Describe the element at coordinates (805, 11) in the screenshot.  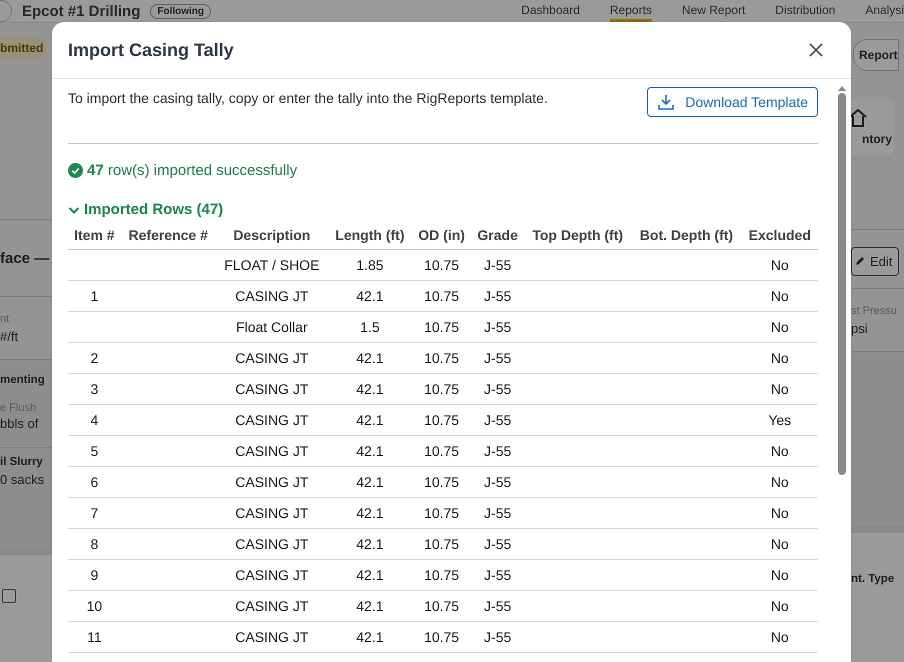
I see `nav-tab: Distribution` at that location.